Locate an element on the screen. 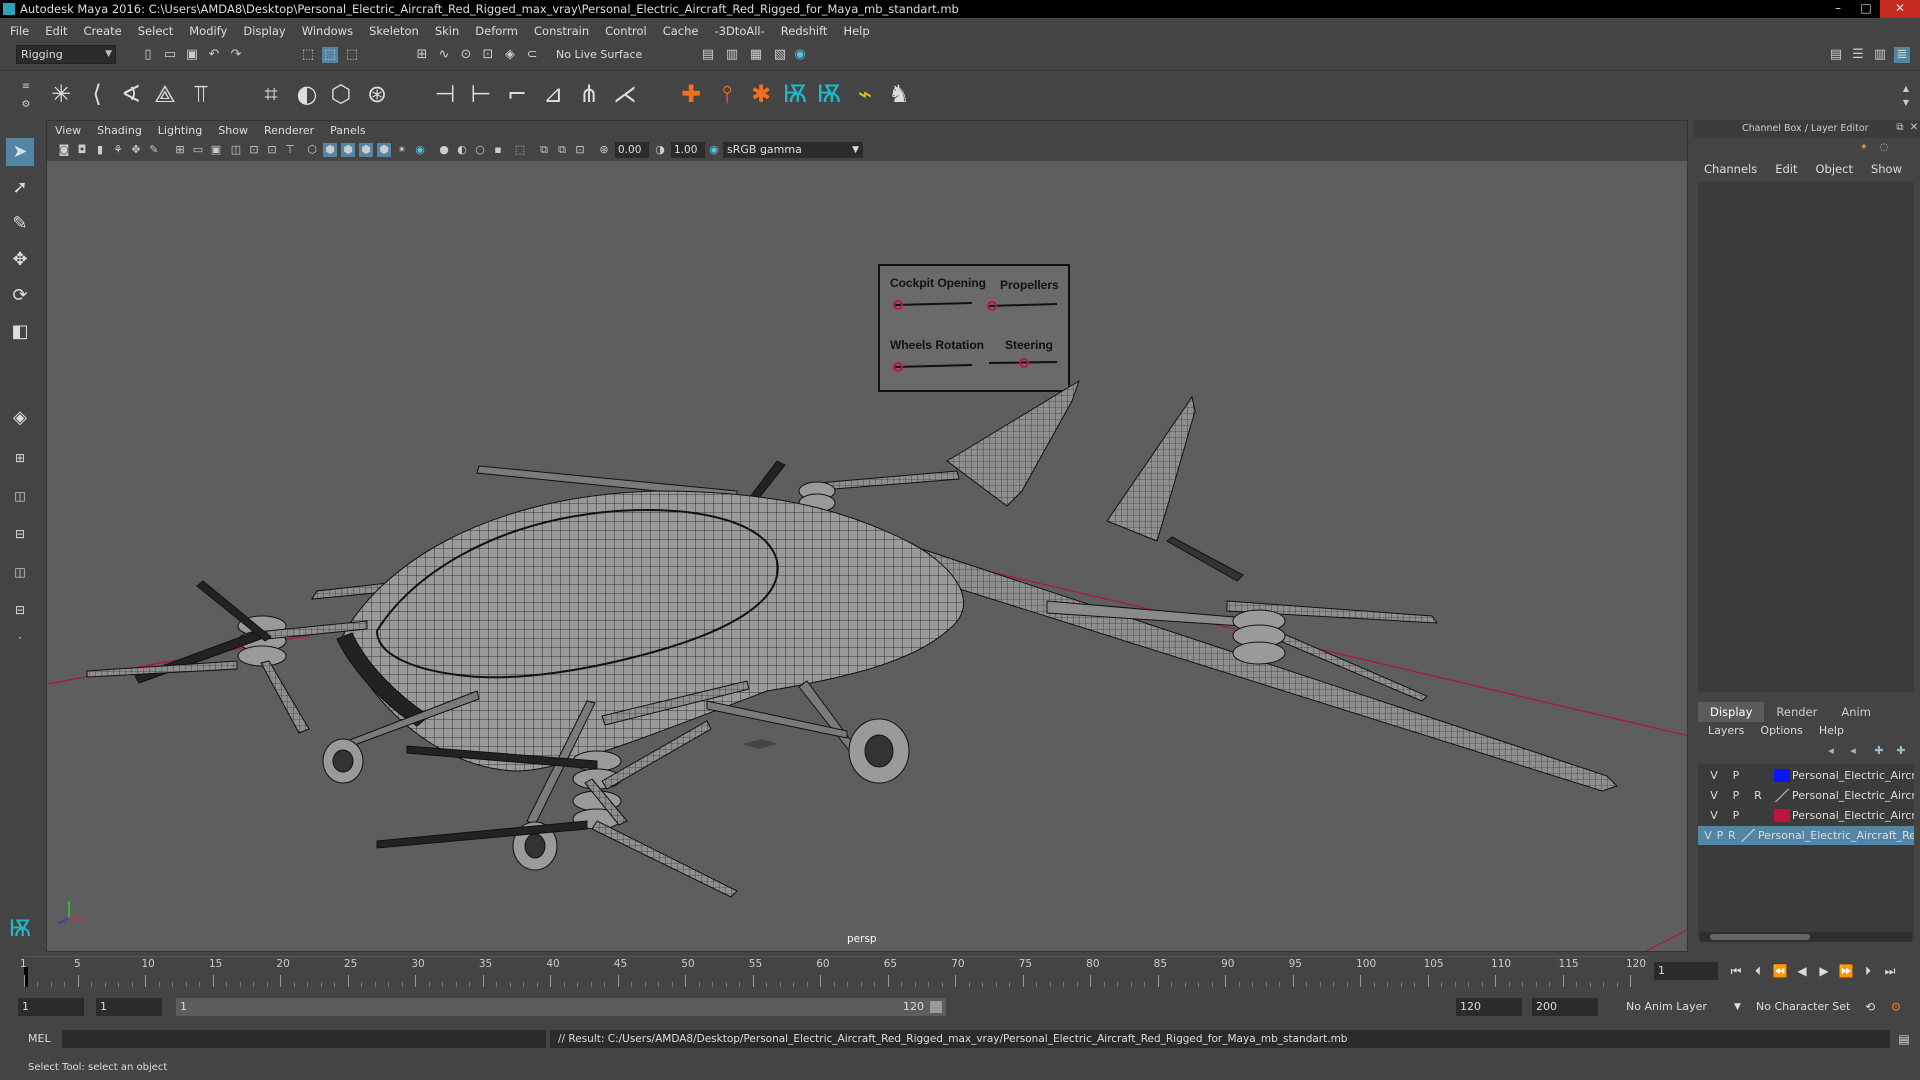  menu-windows: Windows is located at coordinates (327, 31).